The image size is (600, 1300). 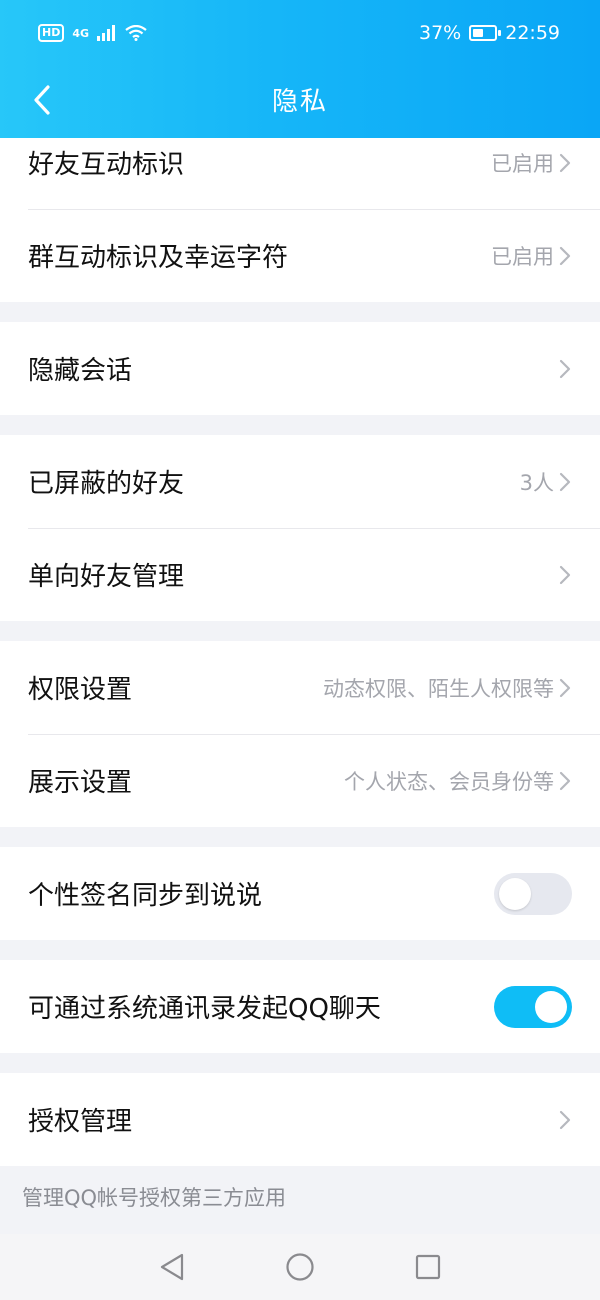 What do you see at coordinates (300, 780) in the screenshot?
I see `settings-row: 展示设置 个人状态、会员身份等` at bounding box center [300, 780].